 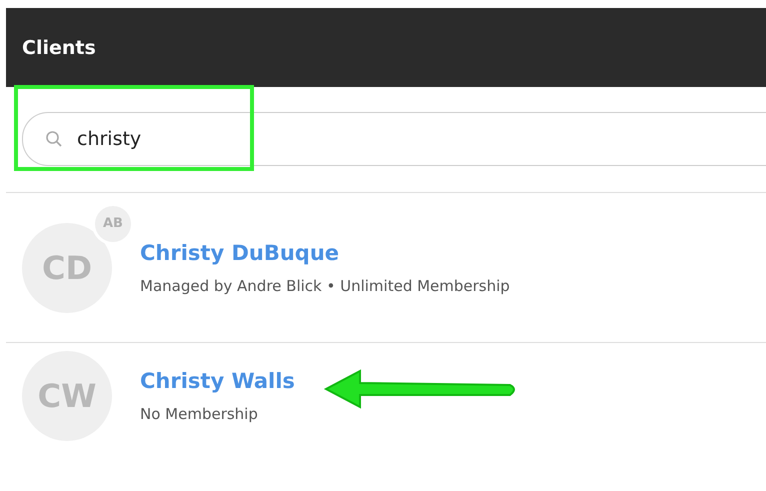 What do you see at coordinates (199, 414) in the screenshot?
I see `client-detail: No Membership` at bounding box center [199, 414].